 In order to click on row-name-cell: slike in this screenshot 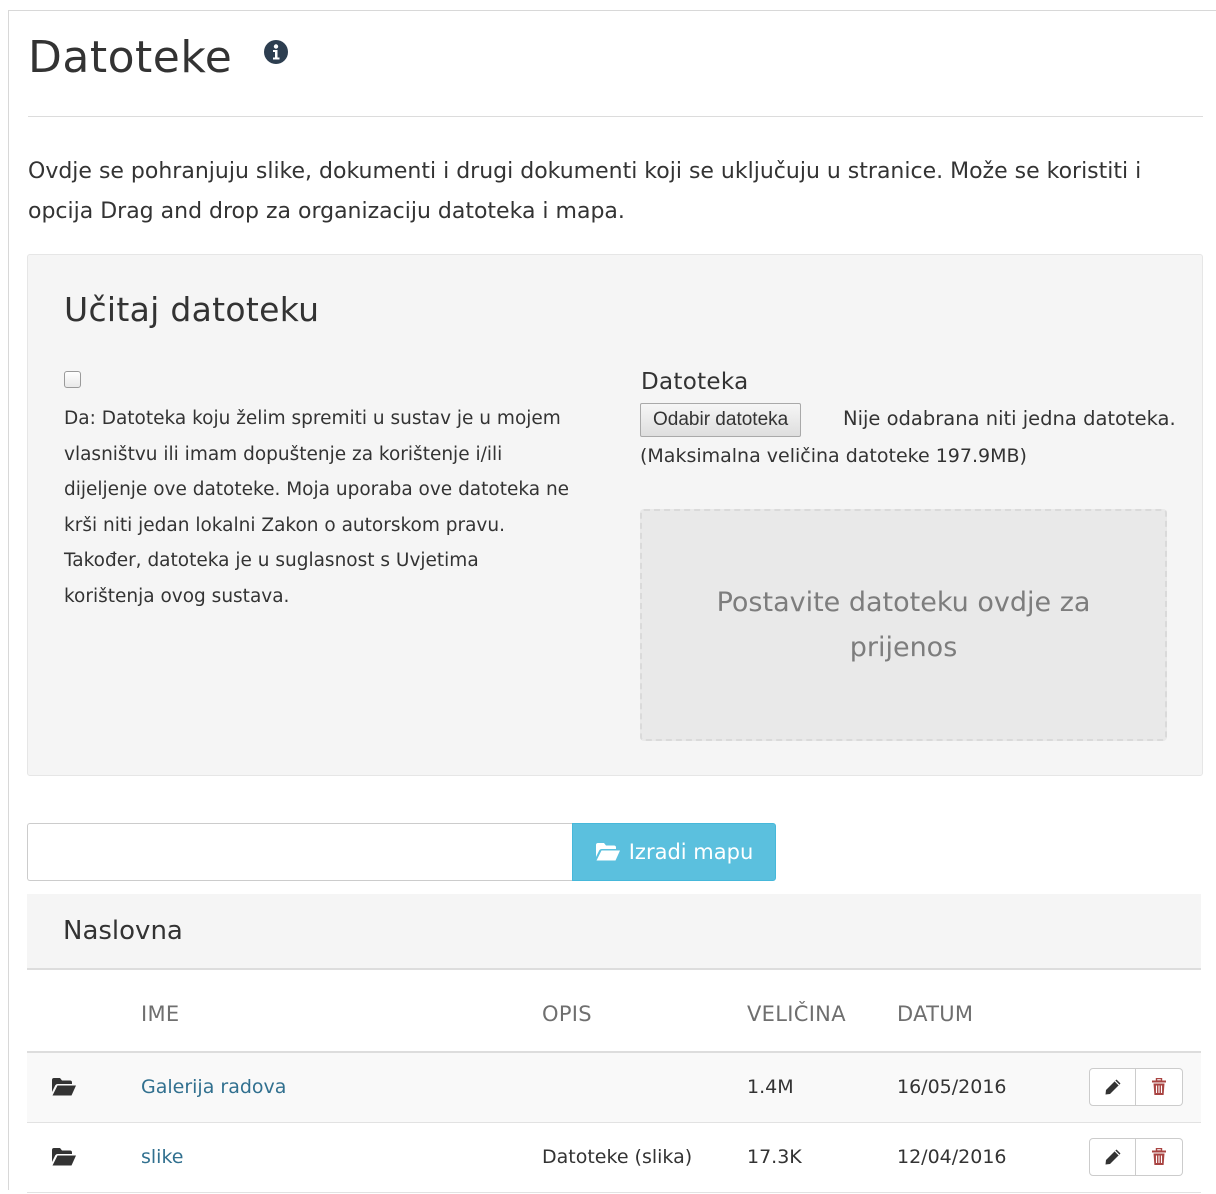, I will do `click(341, 1157)`.